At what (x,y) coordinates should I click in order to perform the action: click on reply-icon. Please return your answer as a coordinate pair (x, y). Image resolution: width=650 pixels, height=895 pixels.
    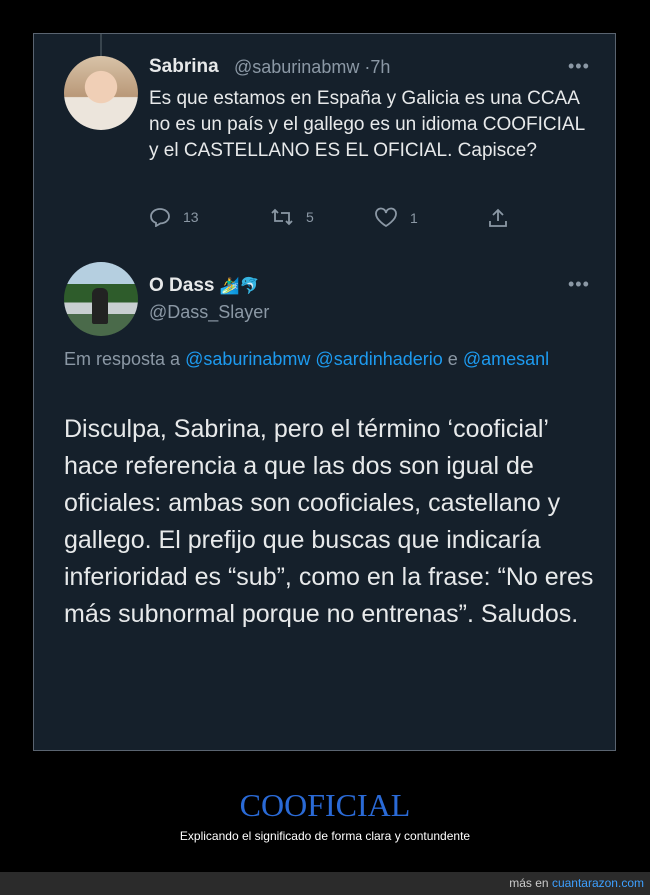
    Looking at the image, I should click on (160, 217).